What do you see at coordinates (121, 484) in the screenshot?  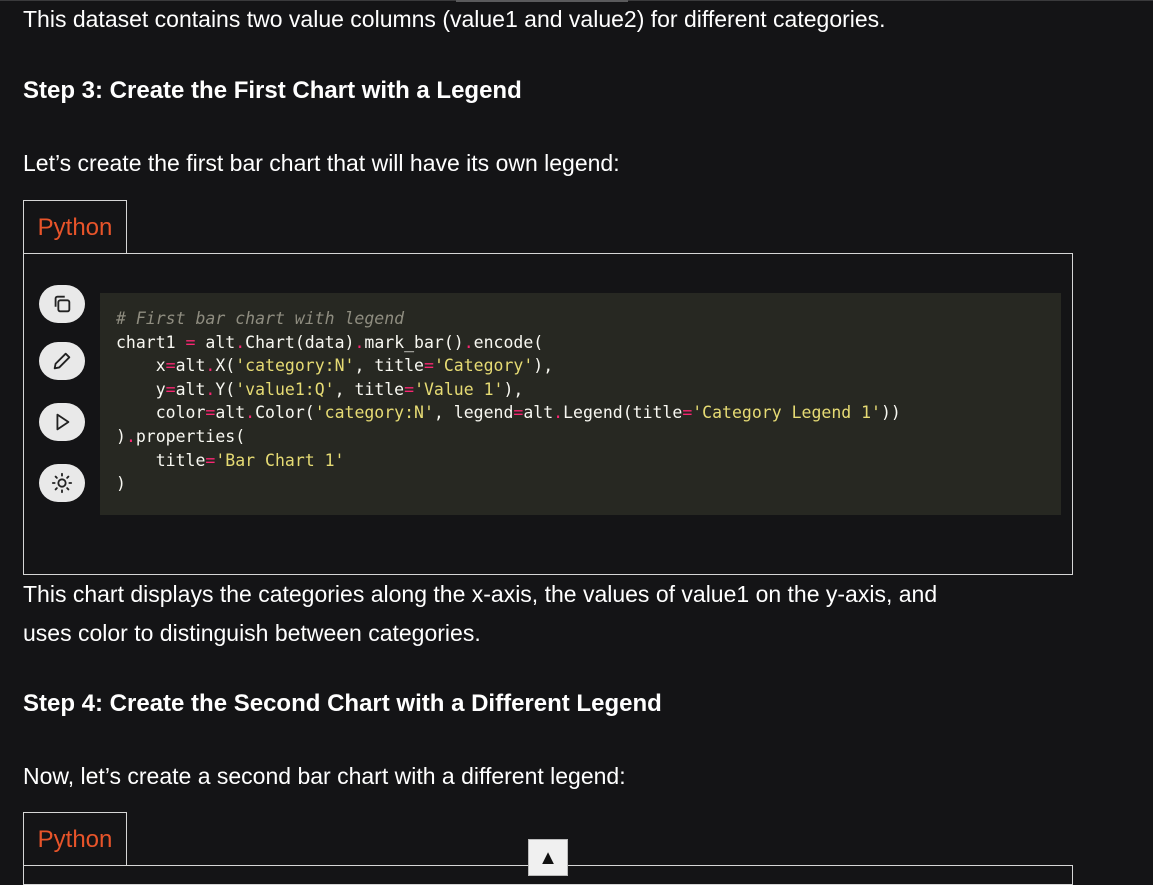 I see `code-line: )` at bounding box center [121, 484].